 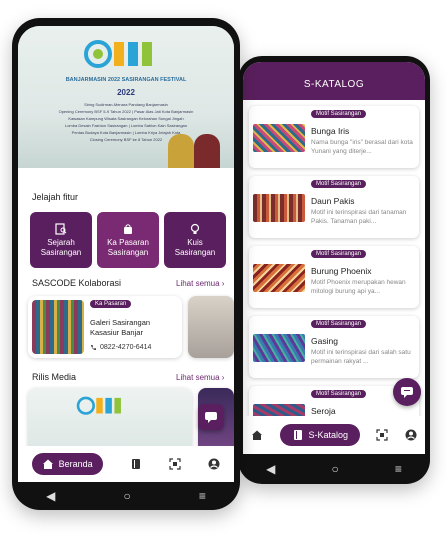 What do you see at coordinates (334, 84) in the screenshot?
I see `katalog-header-title: S-KATALOG` at bounding box center [334, 84].